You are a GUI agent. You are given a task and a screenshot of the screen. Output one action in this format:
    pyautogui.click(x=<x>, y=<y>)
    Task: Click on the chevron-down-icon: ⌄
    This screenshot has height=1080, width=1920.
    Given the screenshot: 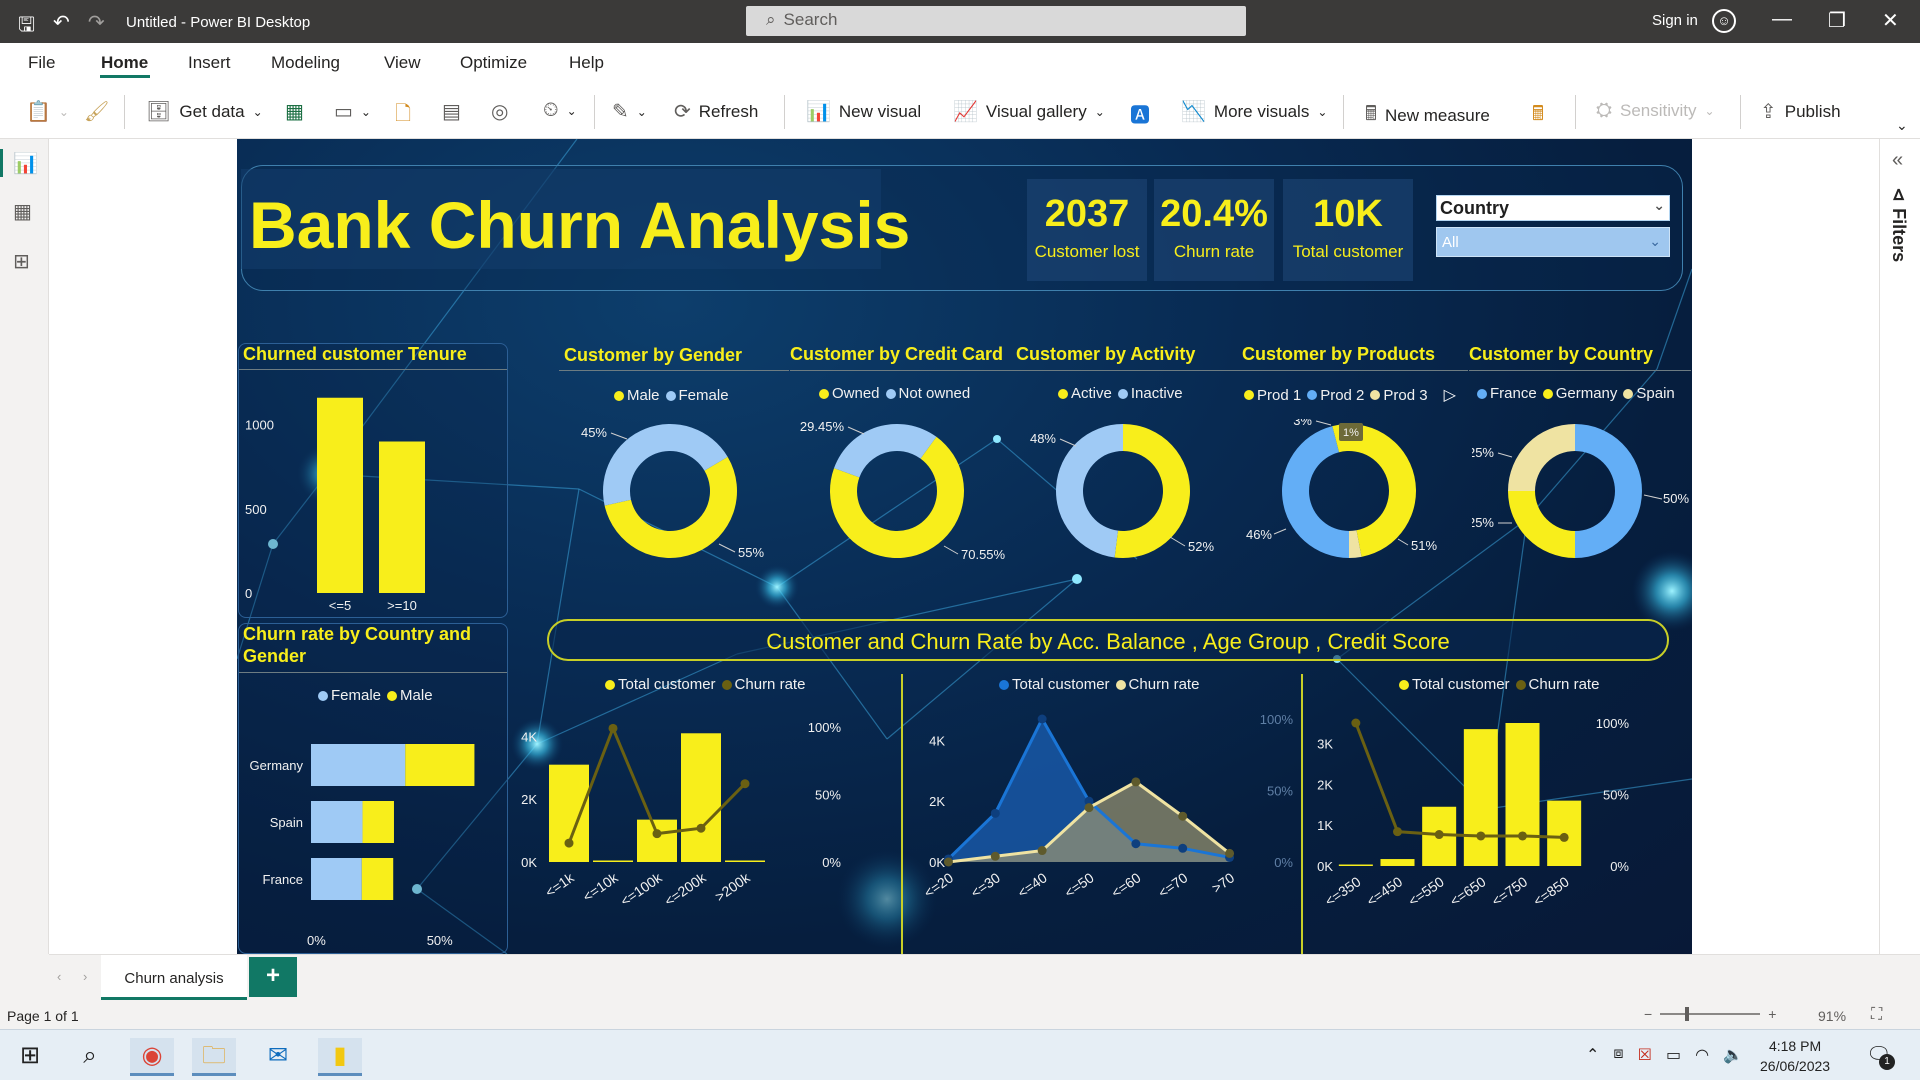 What is the action you would take?
    pyautogui.click(x=1659, y=205)
    